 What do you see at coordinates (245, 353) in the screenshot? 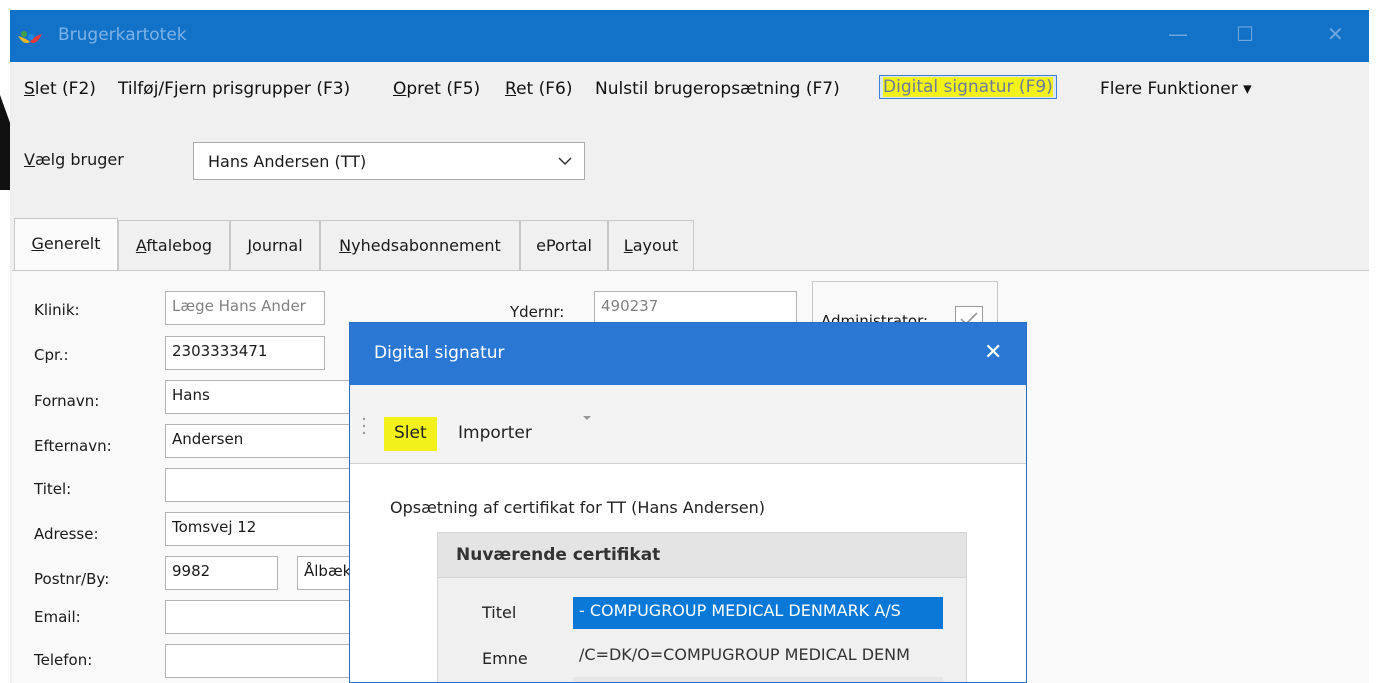
I see `cpr-field: 2303333471` at bounding box center [245, 353].